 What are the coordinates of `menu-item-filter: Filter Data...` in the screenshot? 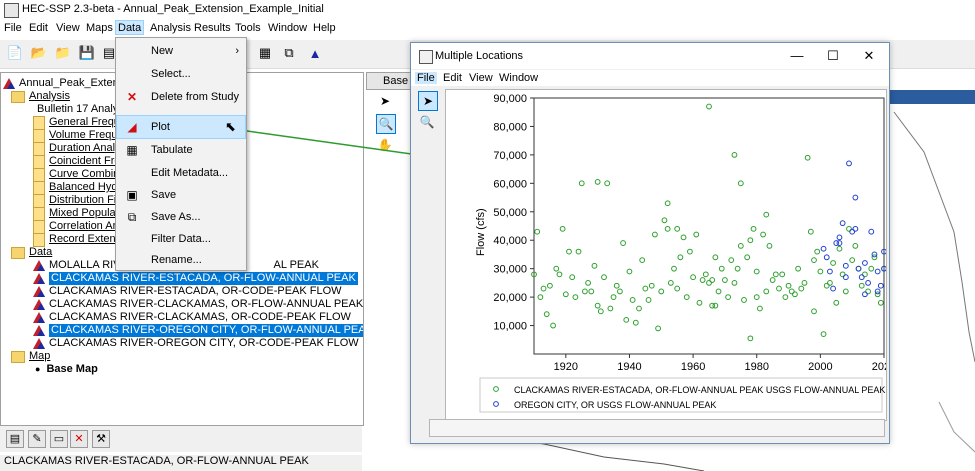 It's located at (181, 239).